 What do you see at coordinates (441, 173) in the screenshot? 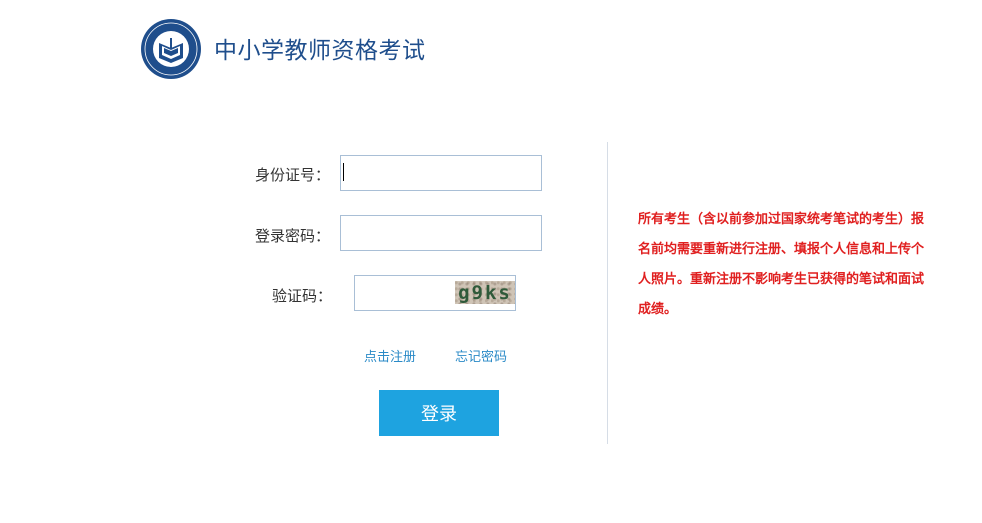
I see `id-number-input` at bounding box center [441, 173].